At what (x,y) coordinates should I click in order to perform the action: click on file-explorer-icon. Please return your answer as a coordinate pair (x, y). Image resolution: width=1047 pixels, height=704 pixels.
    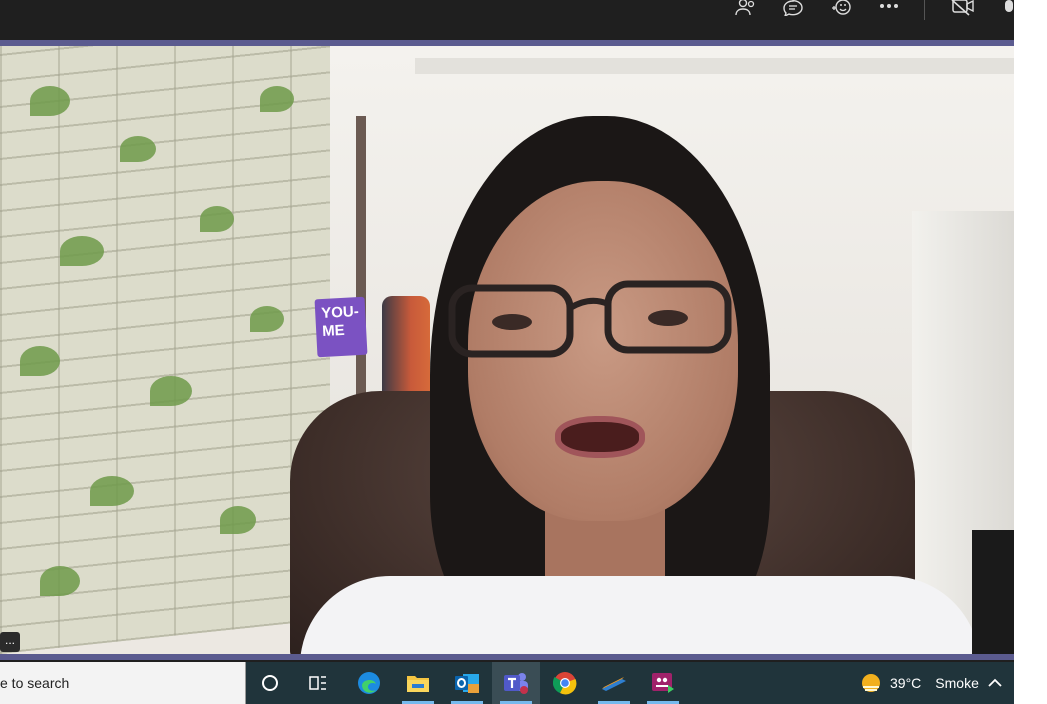
    Looking at the image, I should click on (418, 683).